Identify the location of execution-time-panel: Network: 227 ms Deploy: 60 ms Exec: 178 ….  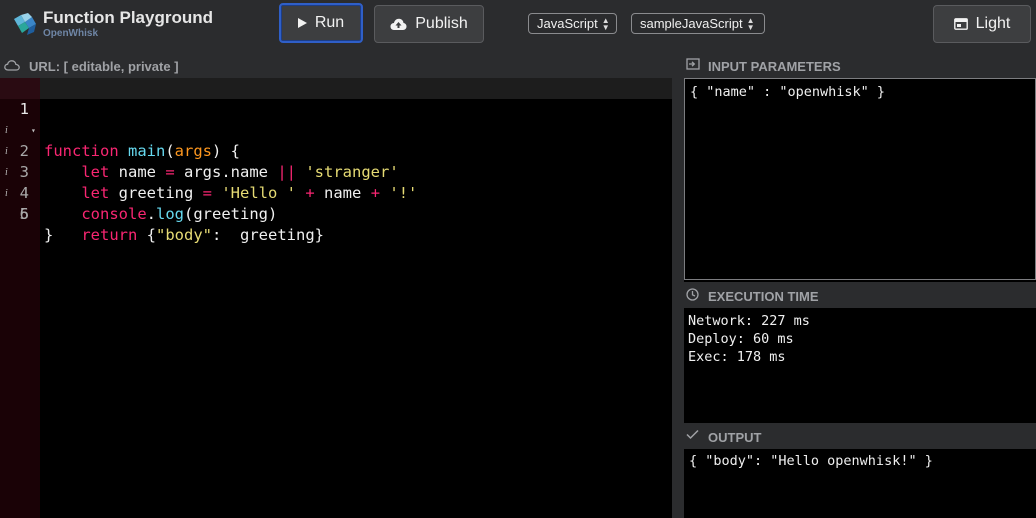
(860, 364).